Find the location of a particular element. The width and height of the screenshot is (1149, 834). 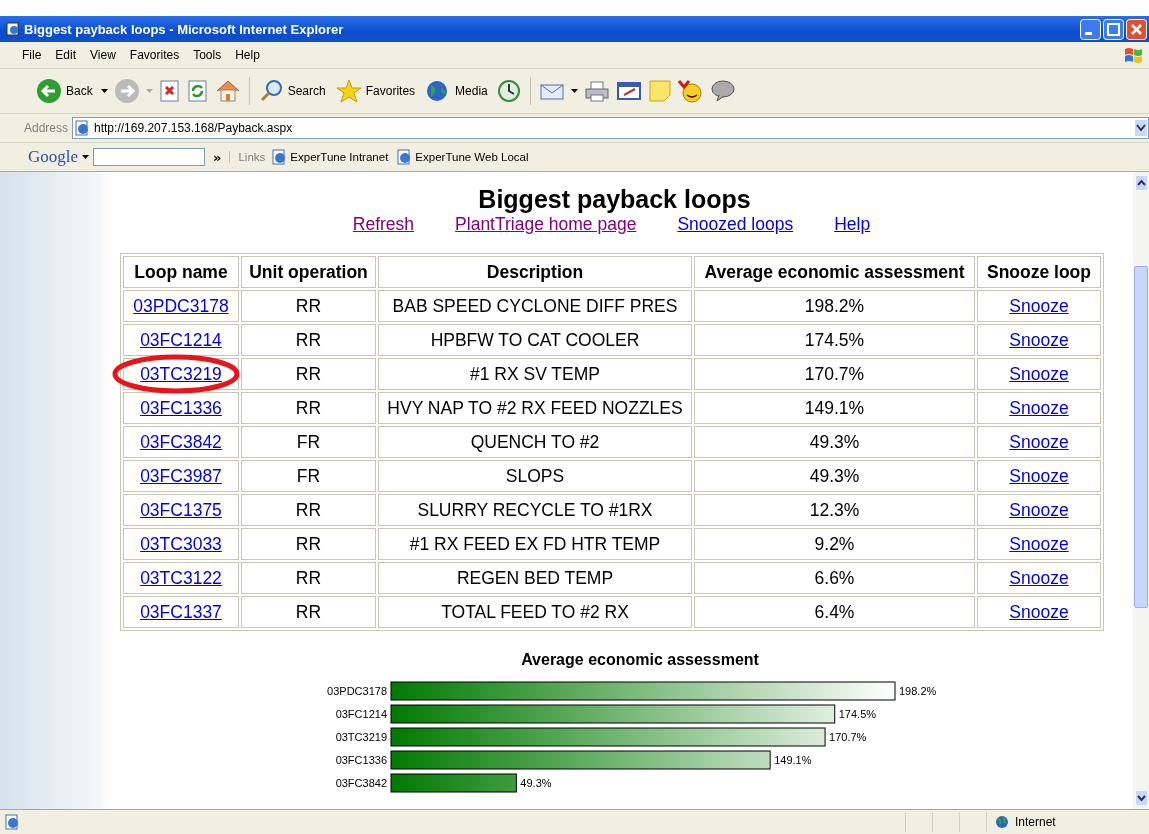

back-button: Back is located at coordinates (64, 91).